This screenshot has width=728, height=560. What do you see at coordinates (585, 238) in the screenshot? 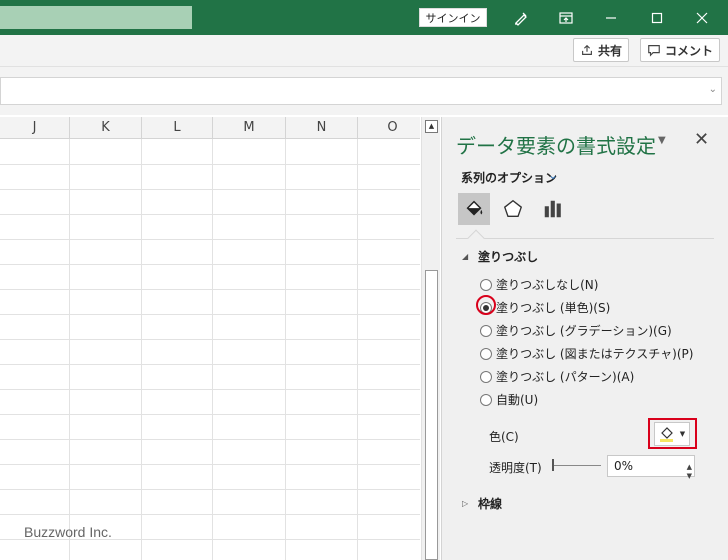
I see `pane-divider` at bounding box center [585, 238].